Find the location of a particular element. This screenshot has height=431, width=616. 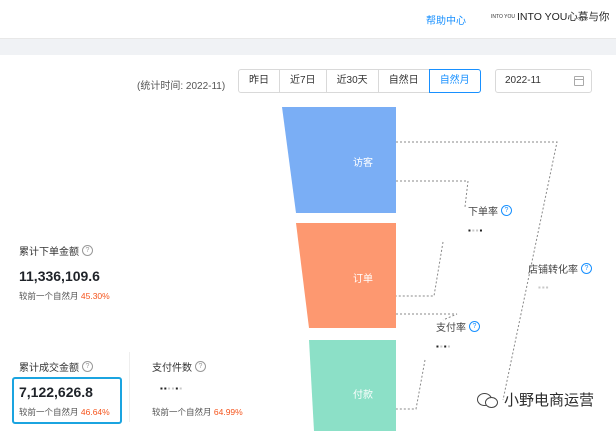

funnel-label-visitors: 访客 is located at coordinates (363, 163).